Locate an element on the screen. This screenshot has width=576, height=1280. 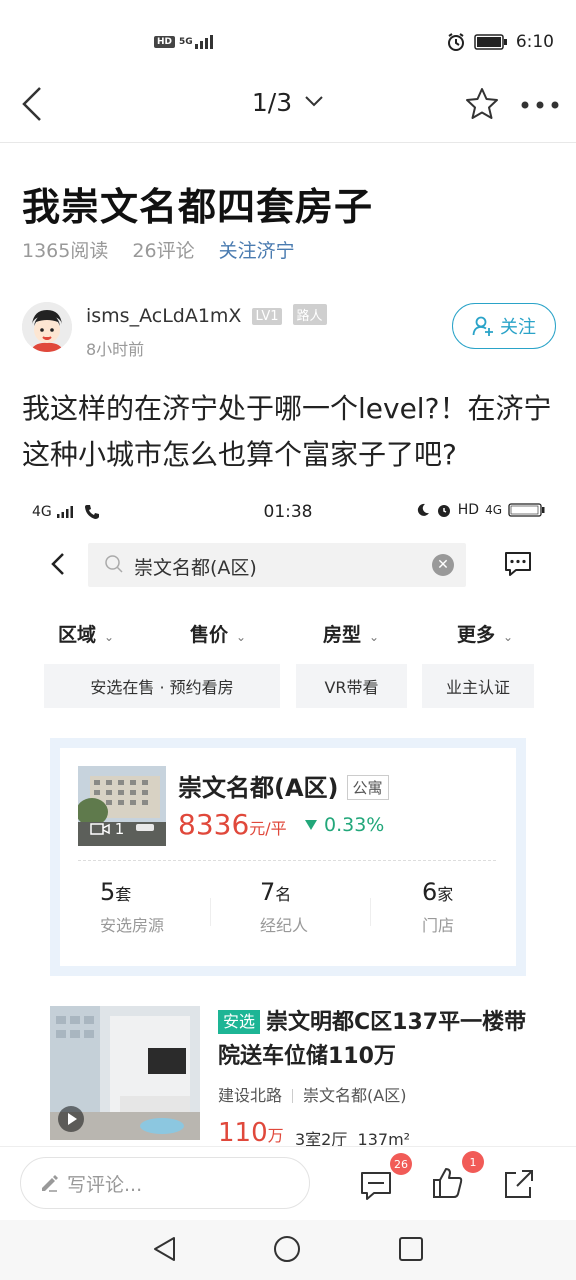
filter-price: 售价 ⌄ is located at coordinates (218, 633).